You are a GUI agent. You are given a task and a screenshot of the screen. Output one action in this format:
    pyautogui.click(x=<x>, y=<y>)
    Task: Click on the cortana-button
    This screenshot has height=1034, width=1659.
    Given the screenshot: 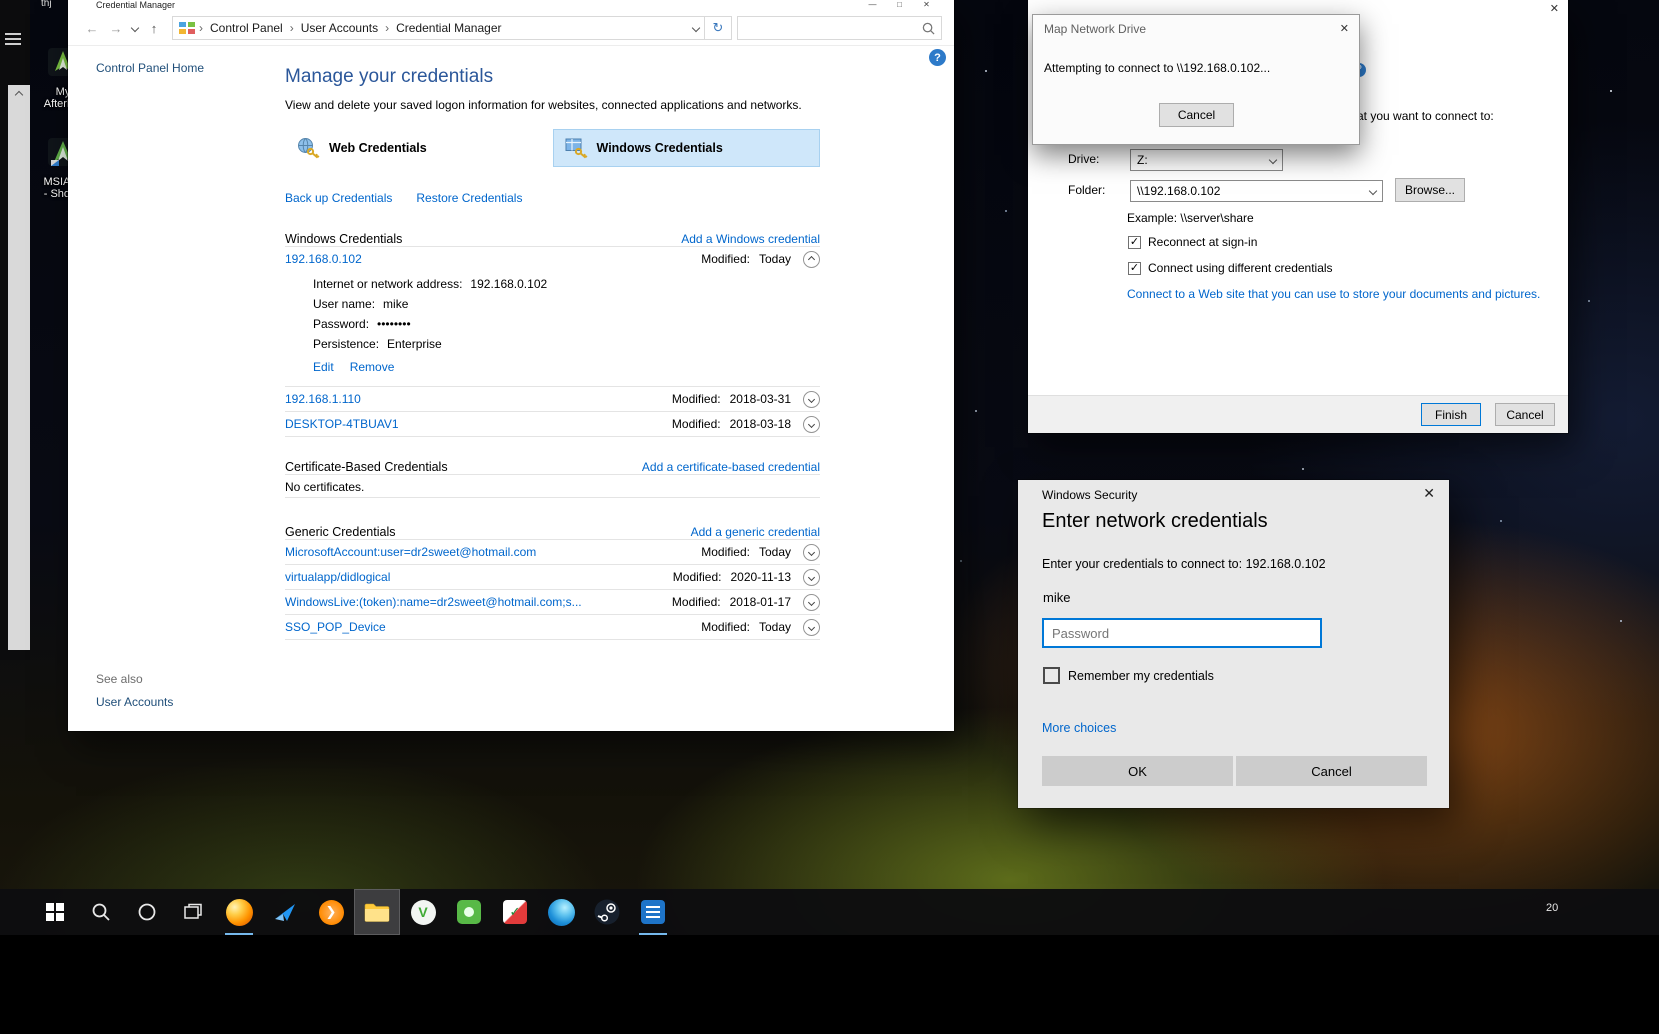 What is the action you would take?
    pyautogui.click(x=147, y=912)
    